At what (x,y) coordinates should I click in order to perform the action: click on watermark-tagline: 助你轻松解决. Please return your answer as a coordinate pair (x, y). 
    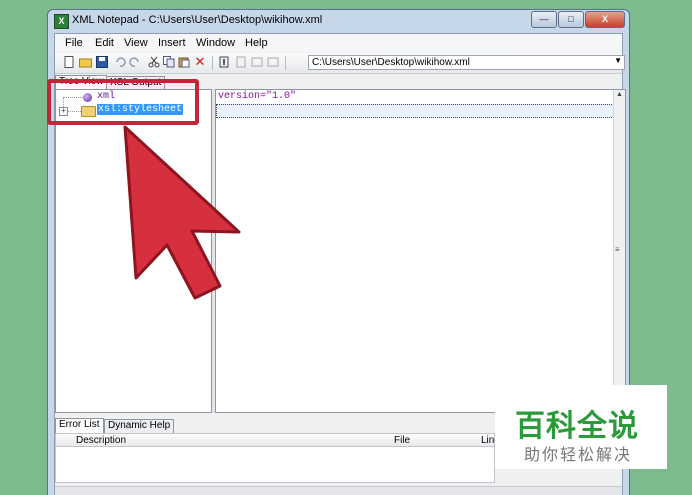
    Looking at the image, I should click on (578, 455).